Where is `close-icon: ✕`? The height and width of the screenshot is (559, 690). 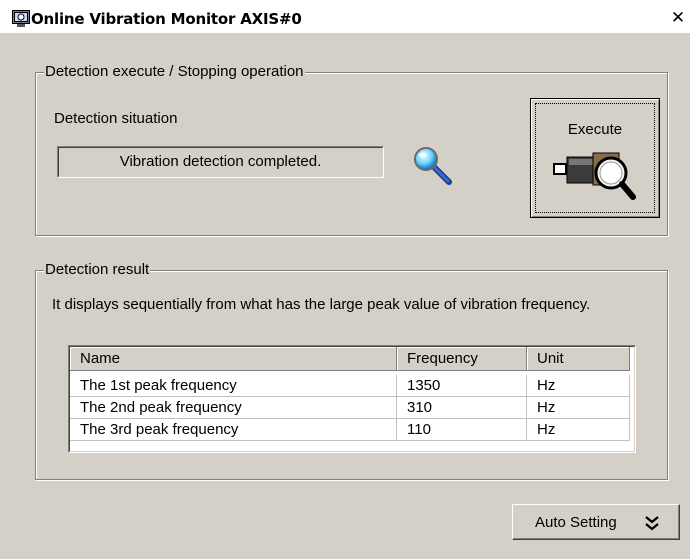 close-icon: ✕ is located at coordinates (678, 18).